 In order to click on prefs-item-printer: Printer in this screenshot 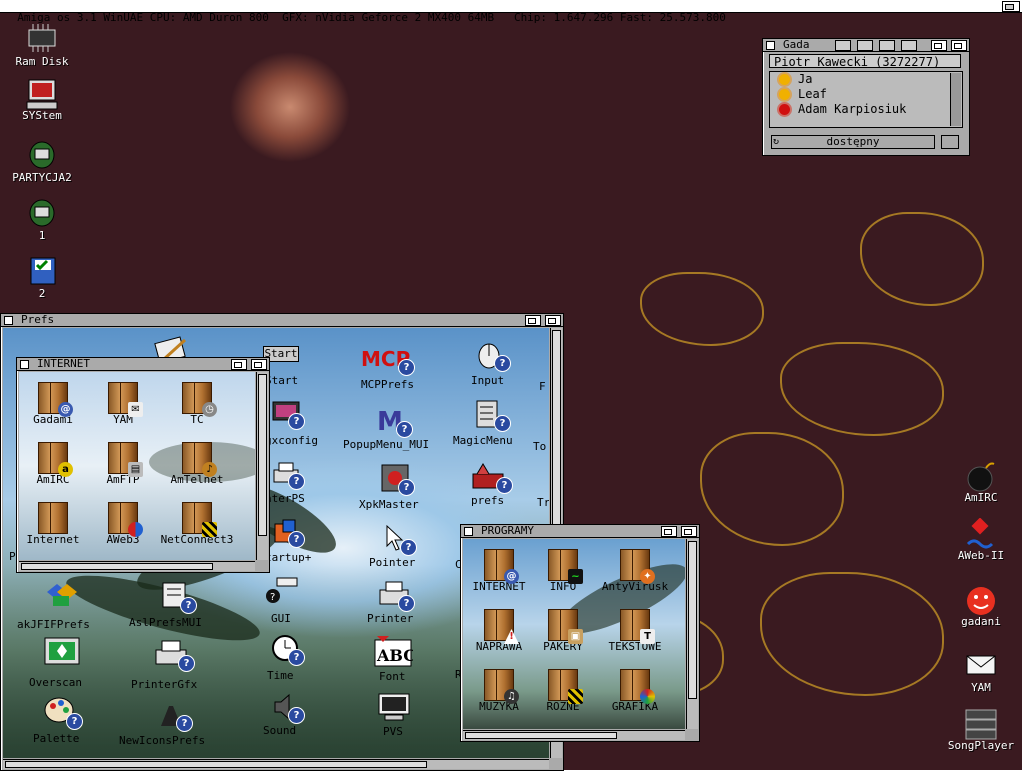, I will do `click(390, 618)`.